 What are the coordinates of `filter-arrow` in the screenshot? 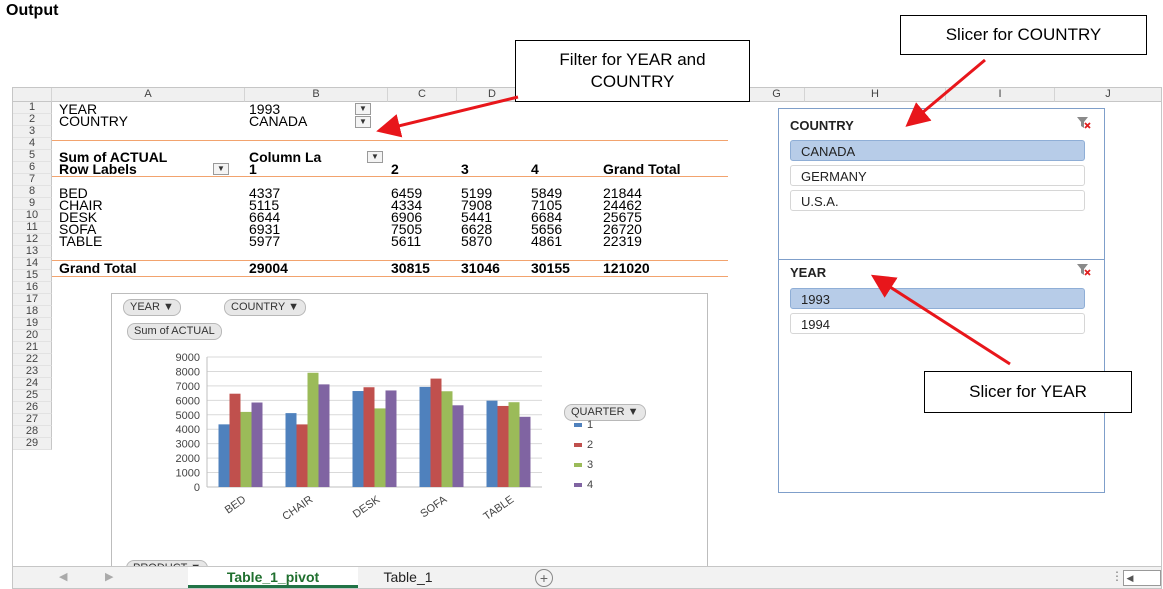 It's located at (447, 116).